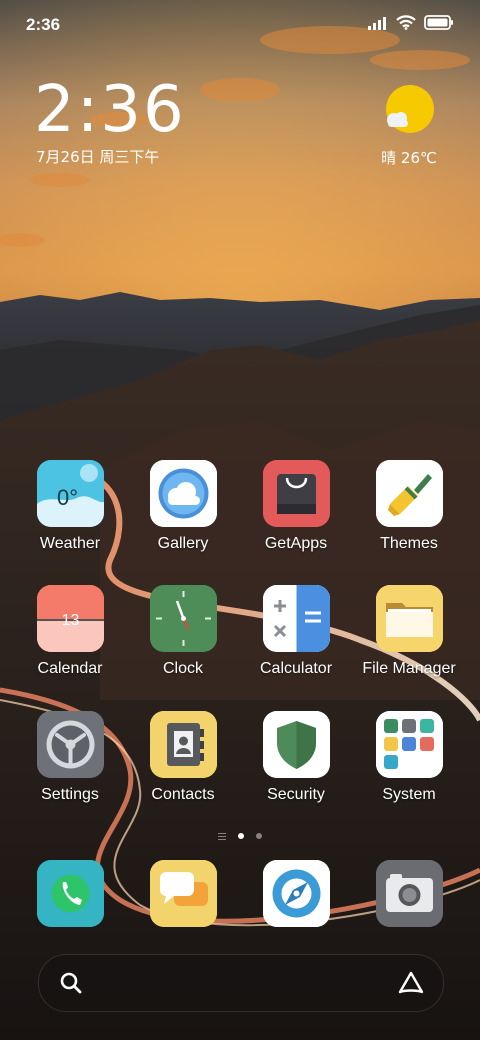 Image resolution: width=480 pixels, height=1040 pixels. I want to click on dock-camera, so click(409, 893).